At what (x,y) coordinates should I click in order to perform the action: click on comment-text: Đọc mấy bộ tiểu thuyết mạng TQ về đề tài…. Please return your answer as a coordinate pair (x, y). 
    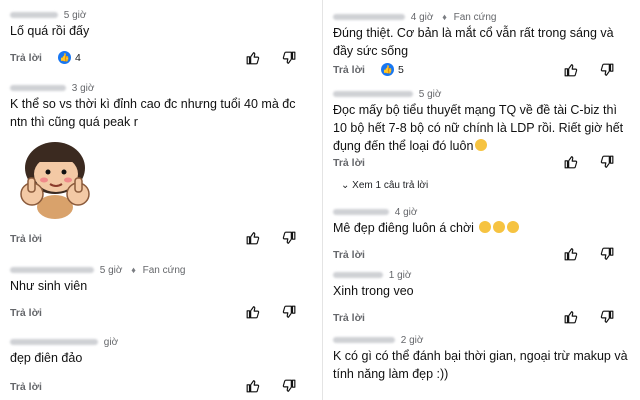
    Looking at the image, I should click on (480, 128).